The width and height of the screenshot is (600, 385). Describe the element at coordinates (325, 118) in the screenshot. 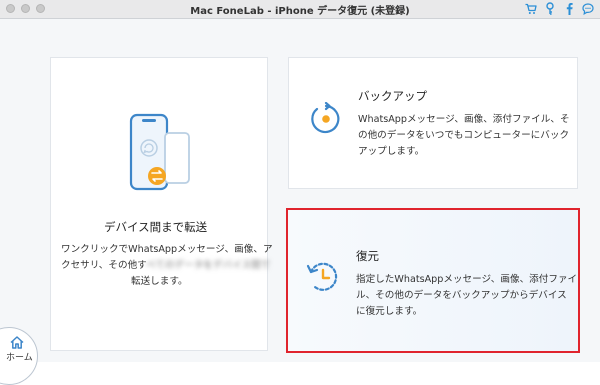

I see `backup-icon` at that location.